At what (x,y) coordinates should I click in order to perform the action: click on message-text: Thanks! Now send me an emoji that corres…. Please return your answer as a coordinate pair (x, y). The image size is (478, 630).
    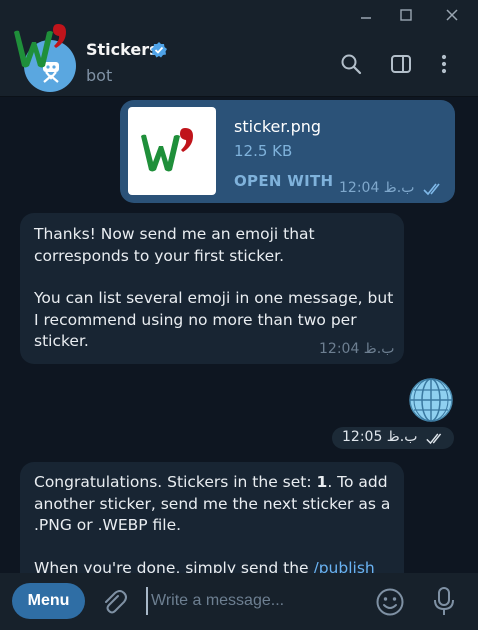
    Looking at the image, I should click on (174, 245).